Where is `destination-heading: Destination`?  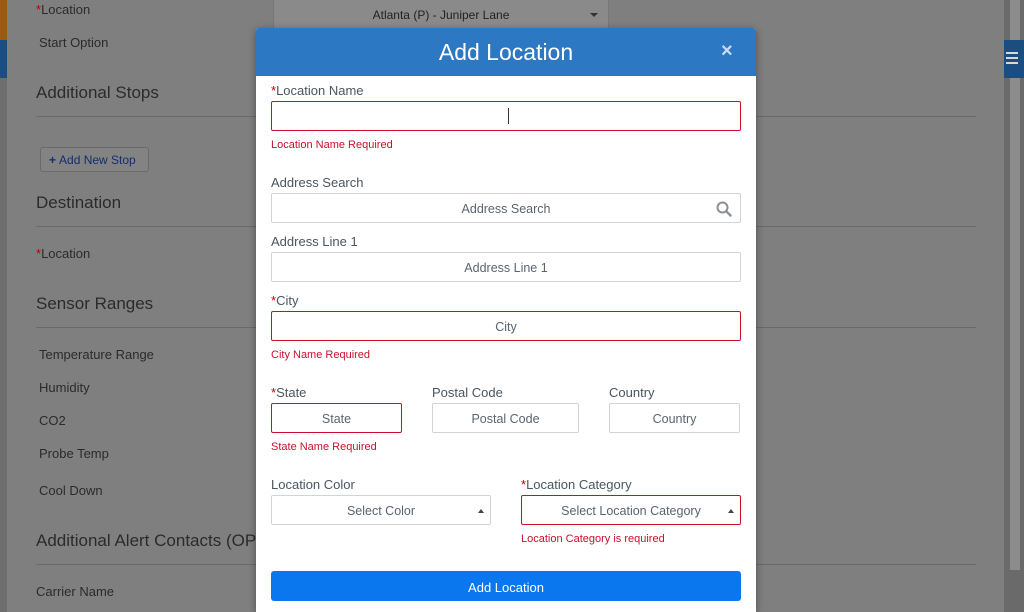
destination-heading: Destination is located at coordinates (79, 202).